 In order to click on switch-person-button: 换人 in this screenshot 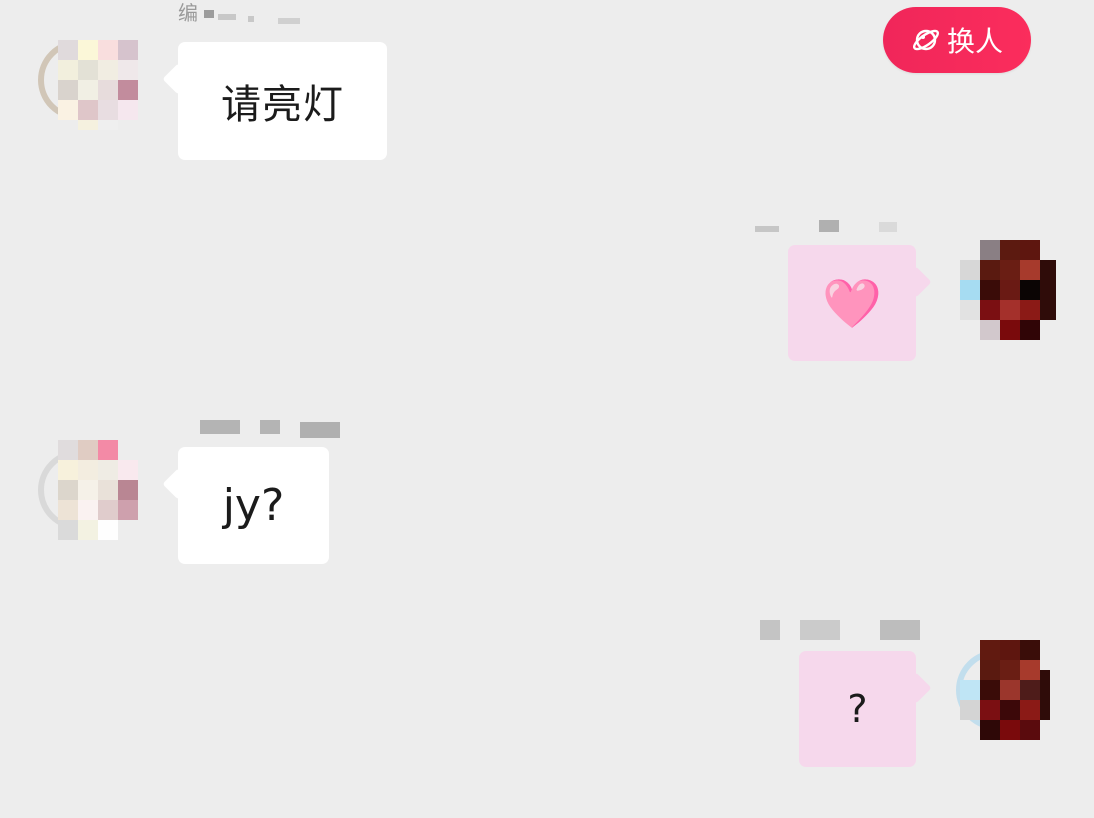, I will do `click(957, 40)`.